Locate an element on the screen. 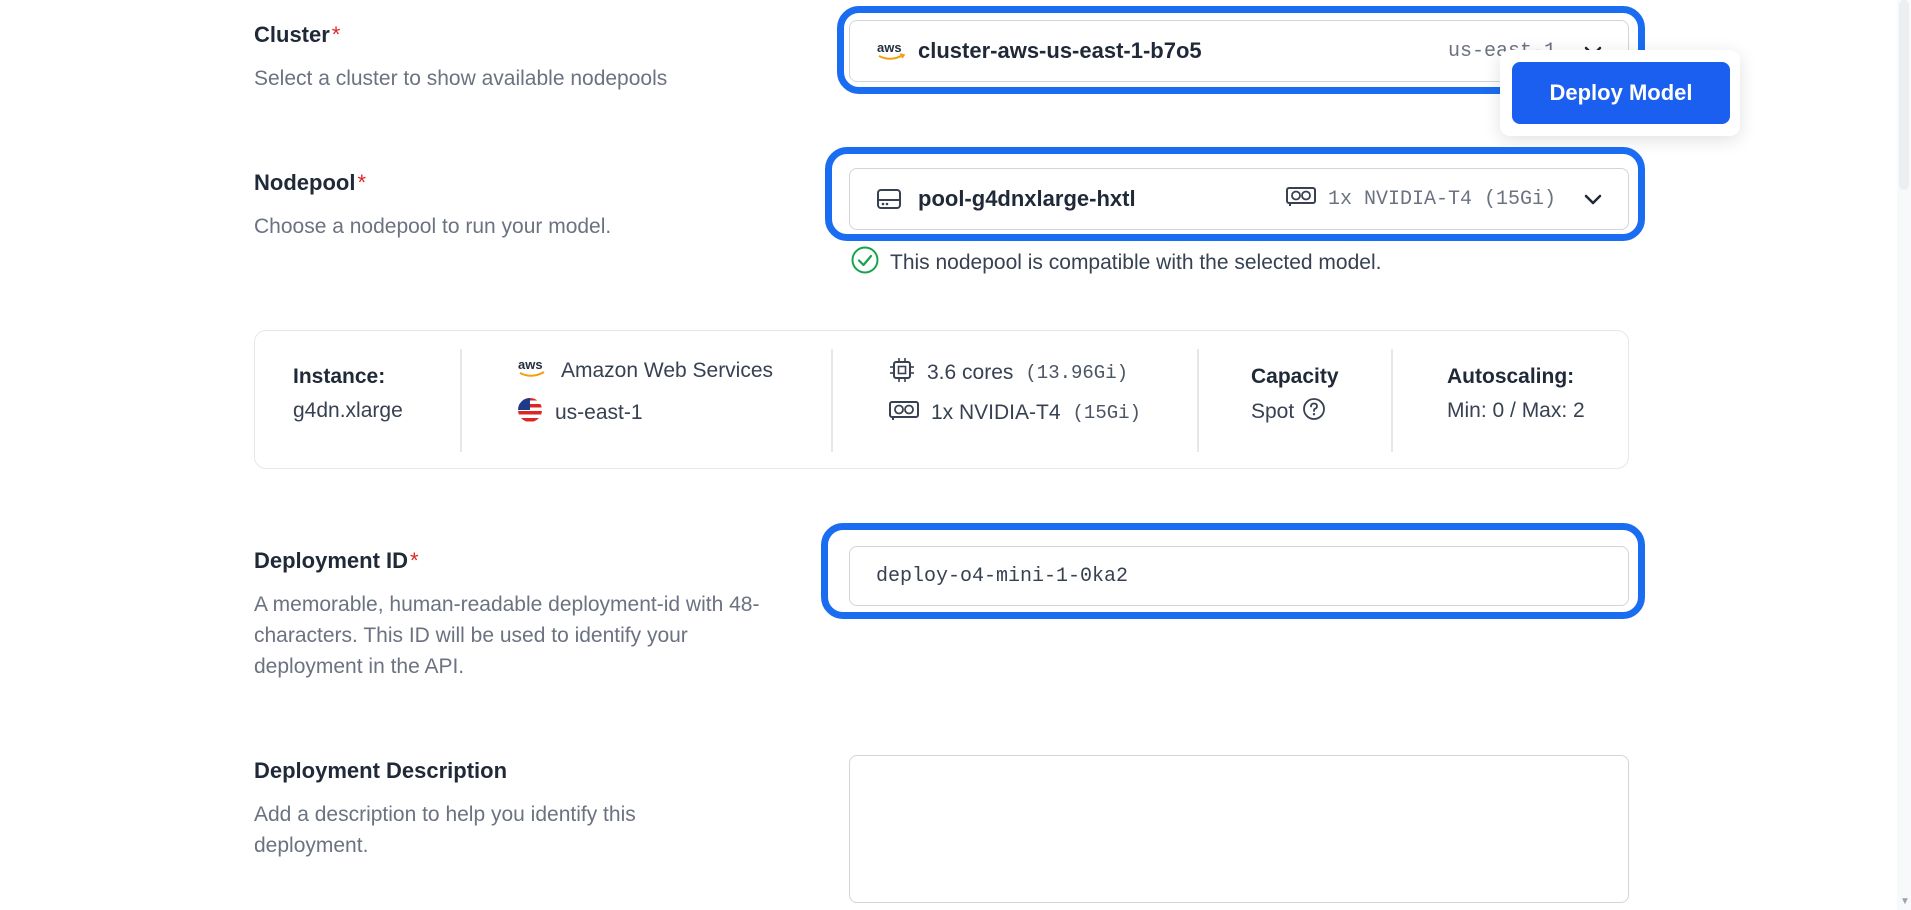 This screenshot has height=910, width=1911. capacity-label: Capacity is located at coordinates (1295, 376).